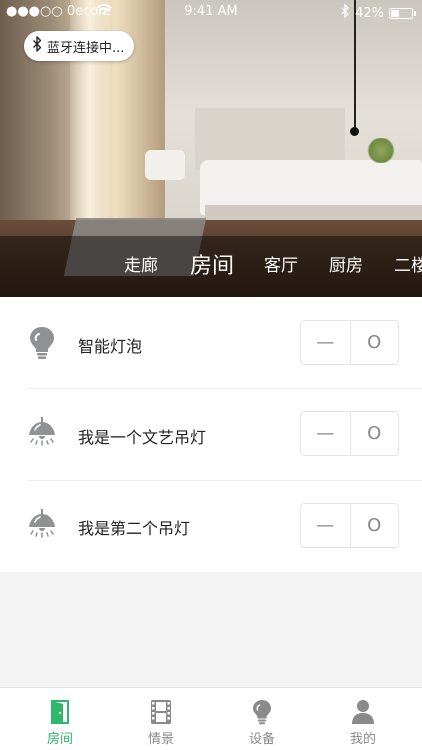  I want to click on door-icon, so click(60, 712).